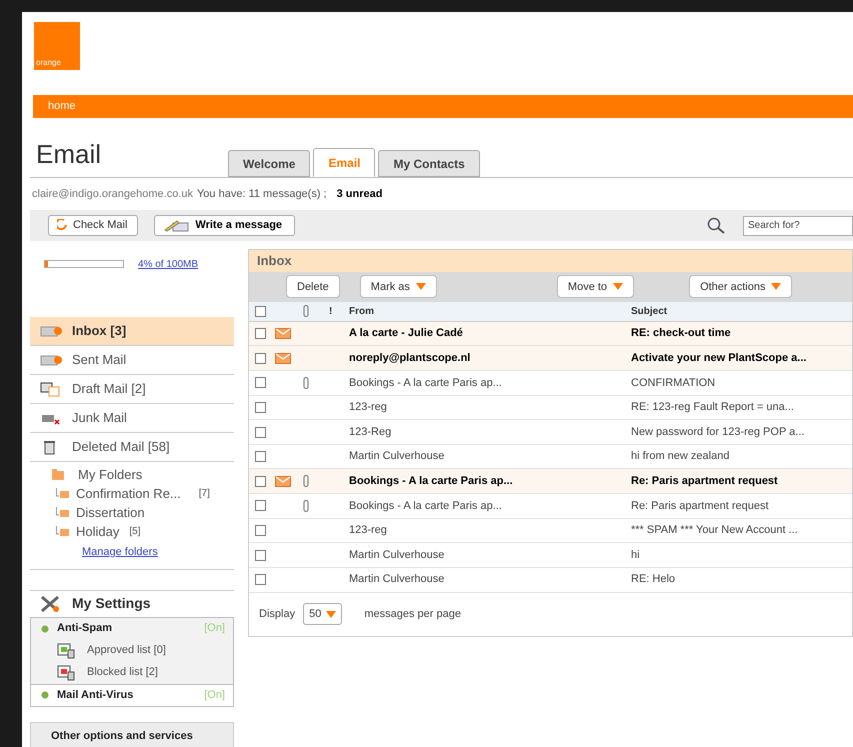 The height and width of the screenshot is (747, 853). I want to click on from-header: From, so click(362, 311).